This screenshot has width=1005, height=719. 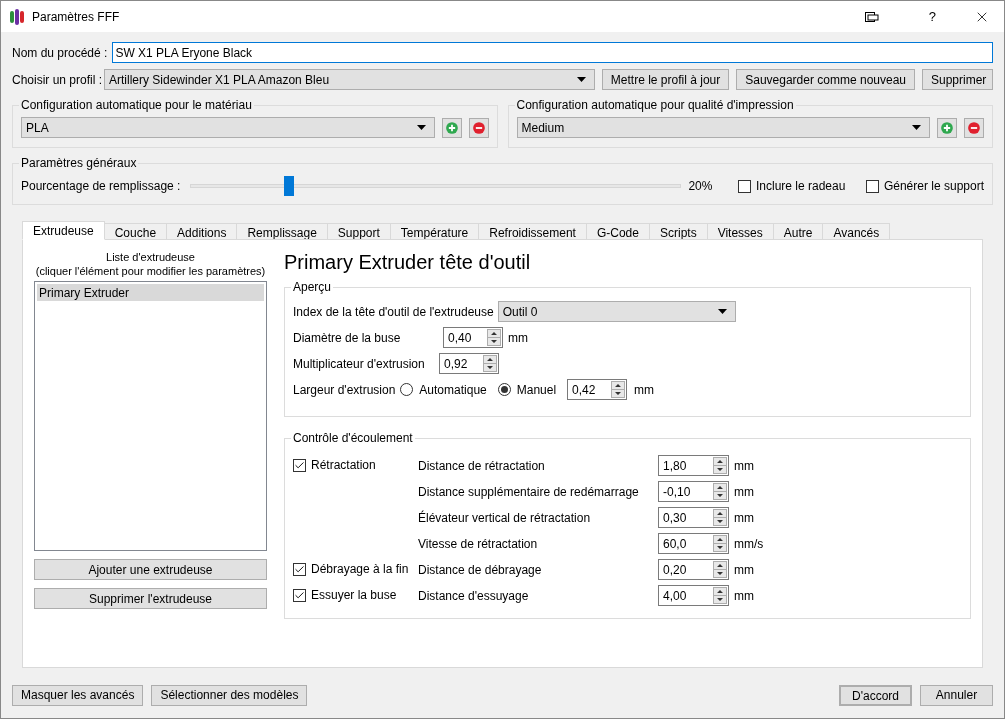 What do you see at coordinates (60, 53) in the screenshot?
I see `field-label: Nom du procédé :` at bounding box center [60, 53].